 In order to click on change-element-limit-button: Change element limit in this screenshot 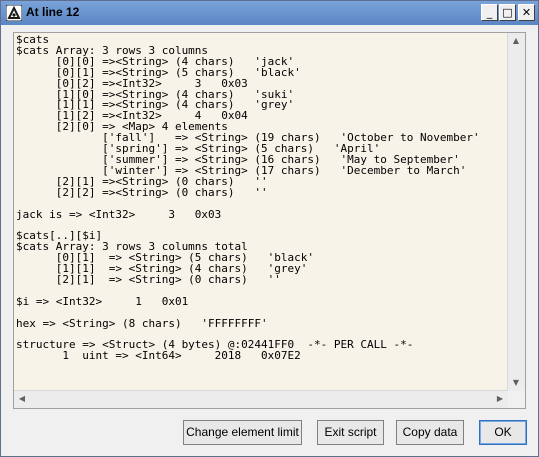, I will do `click(242, 432)`.